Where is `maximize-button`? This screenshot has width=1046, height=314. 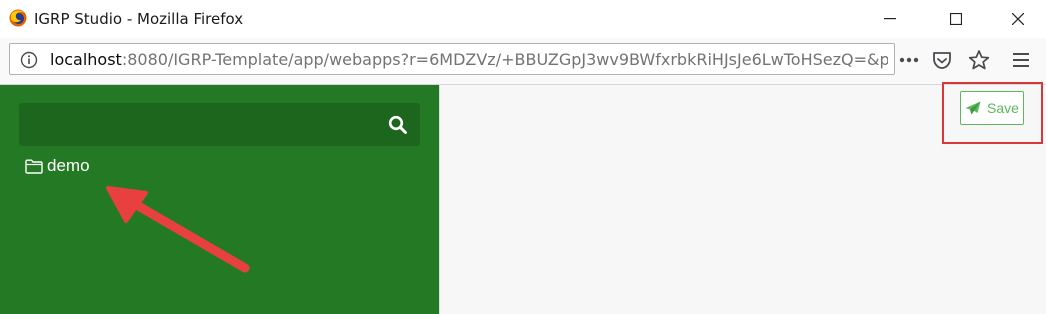 maximize-button is located at coordinates (956, 19).